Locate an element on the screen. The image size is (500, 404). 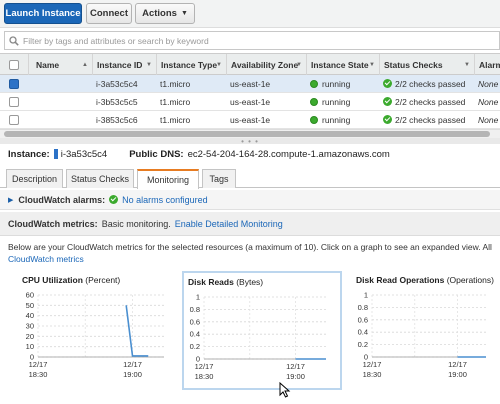
chart-title-text: CPU Utilization is located at coordinates (52, 280).